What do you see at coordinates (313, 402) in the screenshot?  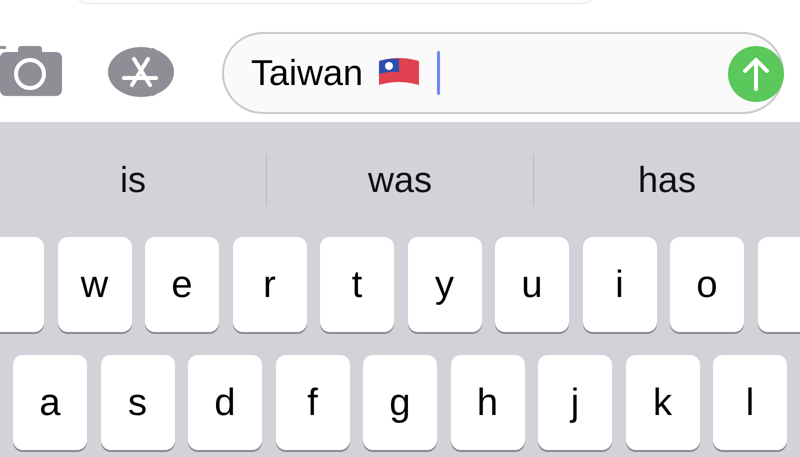 I see `key-button: f` at bounding box center [313, 402].